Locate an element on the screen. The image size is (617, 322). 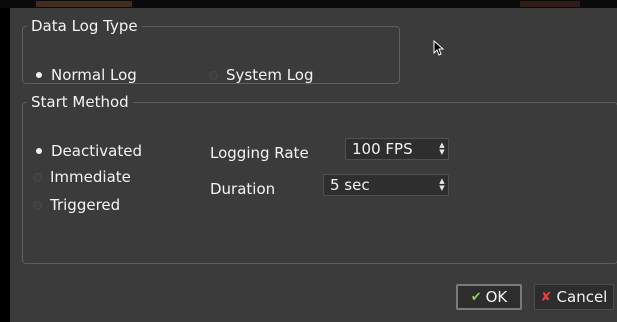
data-log-type-group: Data Log Type Normal Log System Log is located at coordinates (211, 51).